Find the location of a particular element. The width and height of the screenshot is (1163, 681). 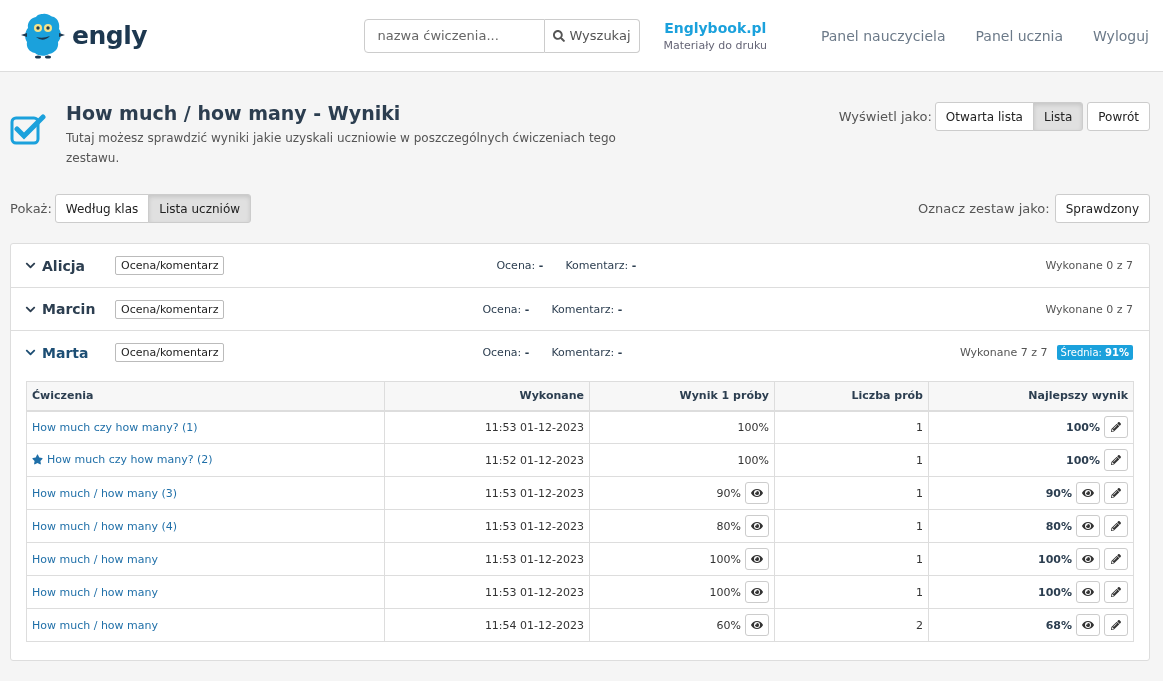

completed-count: Wykonane 0 z 7 is located at coordinates (1089, 265).